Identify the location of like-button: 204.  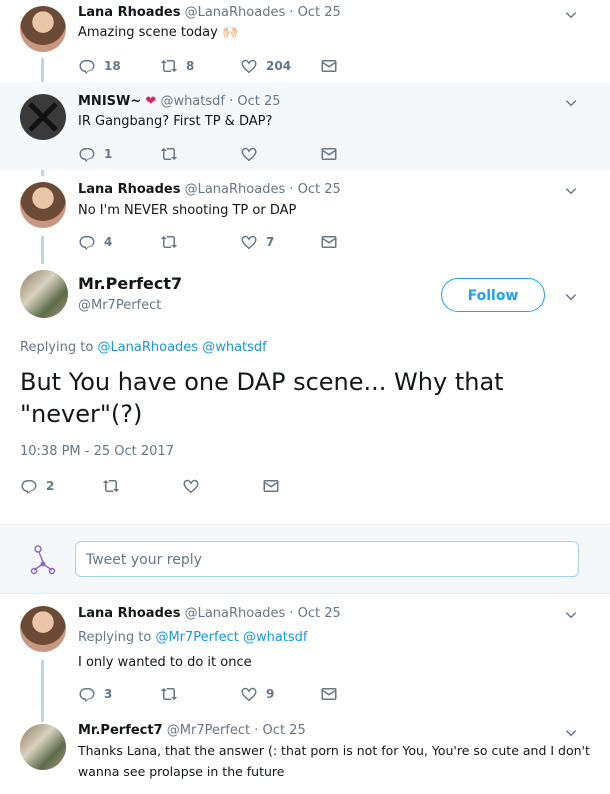
(265, 66).